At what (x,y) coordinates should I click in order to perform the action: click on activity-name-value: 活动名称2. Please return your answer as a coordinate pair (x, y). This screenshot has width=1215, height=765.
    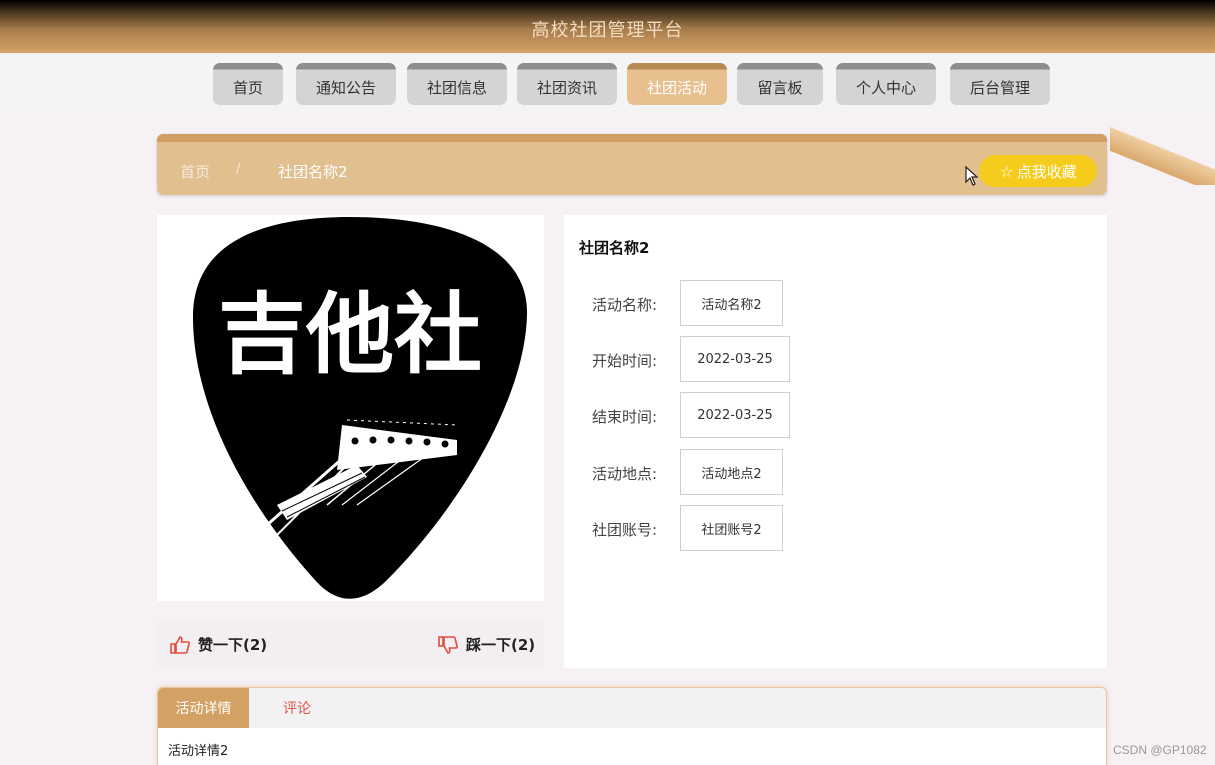
    Looking at the image, I should click on (731, 303).